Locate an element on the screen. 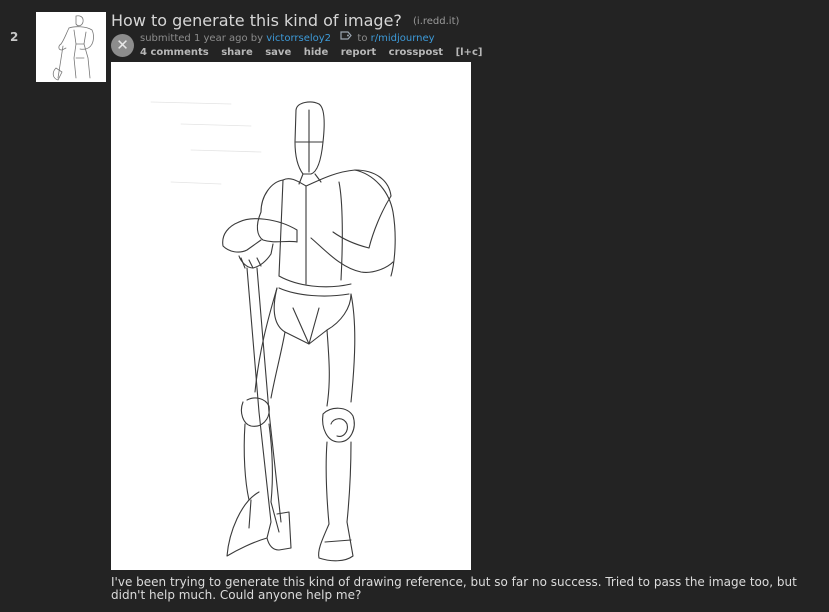 The height and width of the screenshot is (612, 829). author-link: victorrseloy2 is located at coordinates (298, 38).